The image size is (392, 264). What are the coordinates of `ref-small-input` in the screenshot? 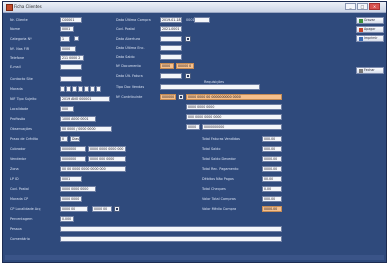 It's located at (202, 20).